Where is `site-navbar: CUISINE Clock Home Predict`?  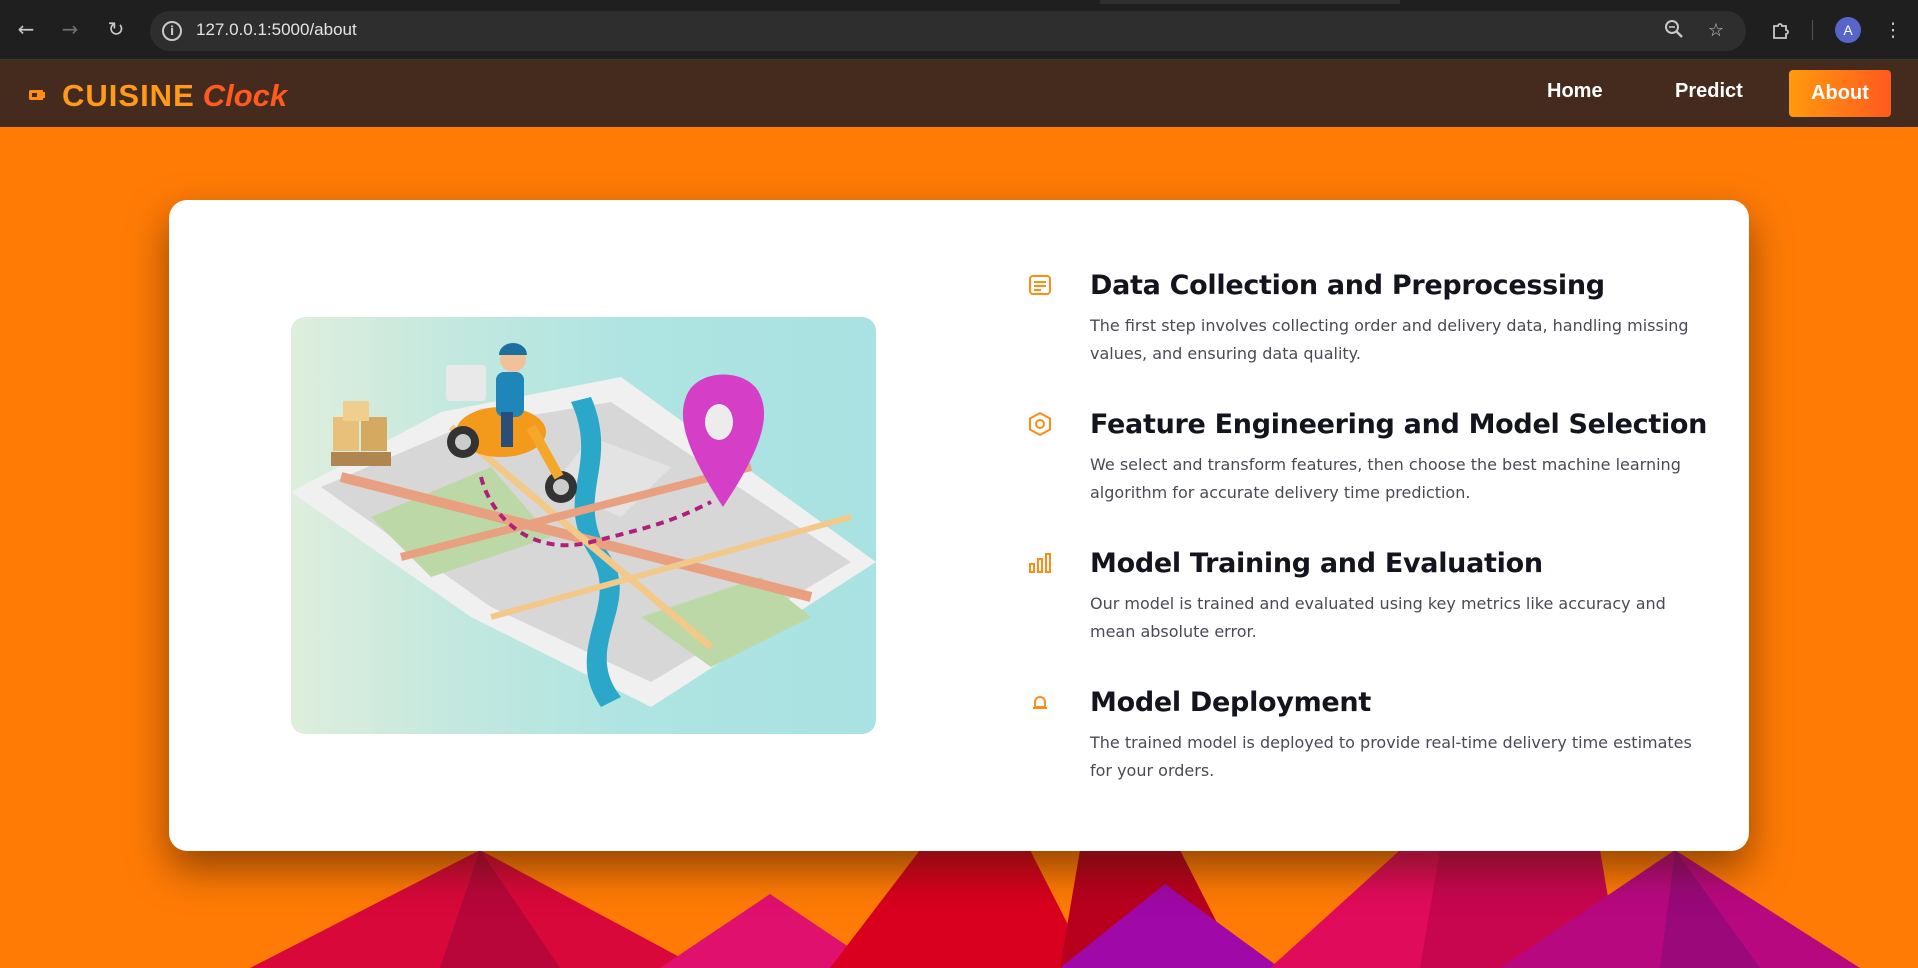 site-navbar: CUISINE Clock Home Predict is located at coordinates (959, 93).